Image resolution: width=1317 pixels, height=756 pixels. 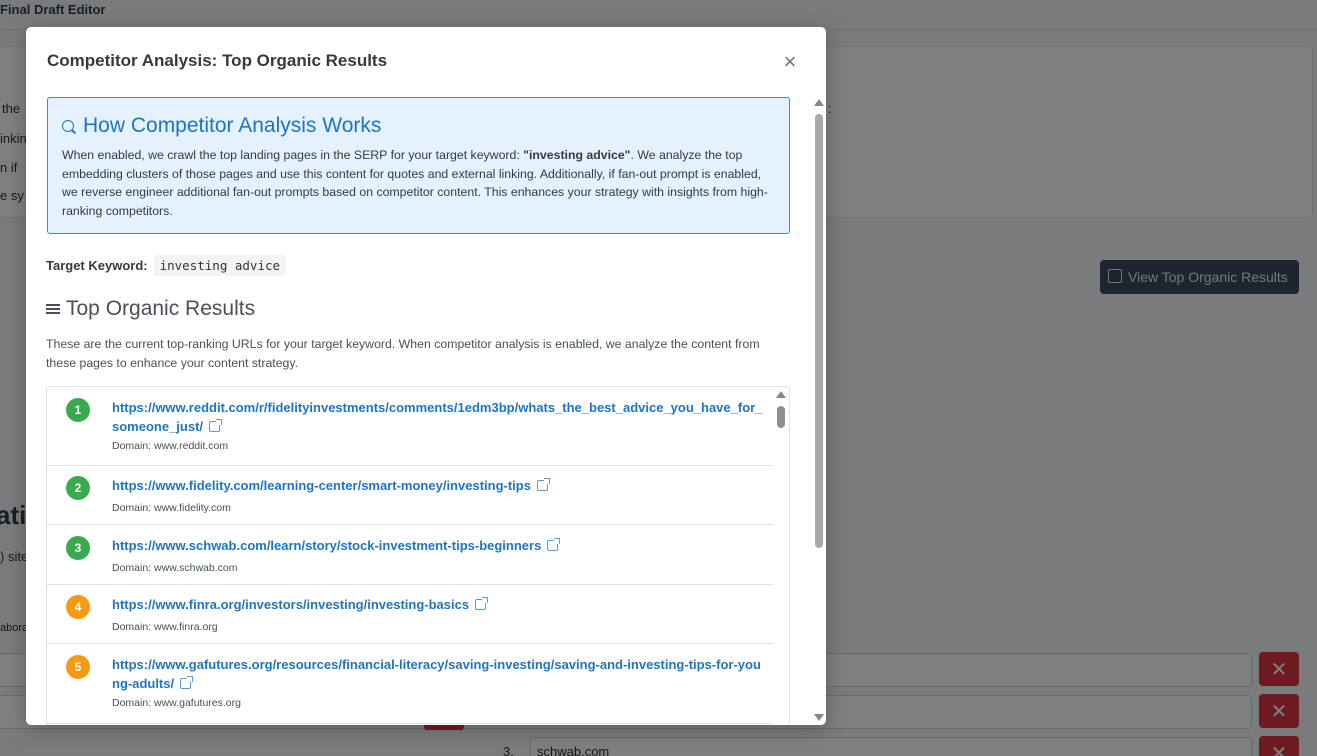 I want to click on result-domain: Domain: www.finra.org, so click(x=165, y=627).